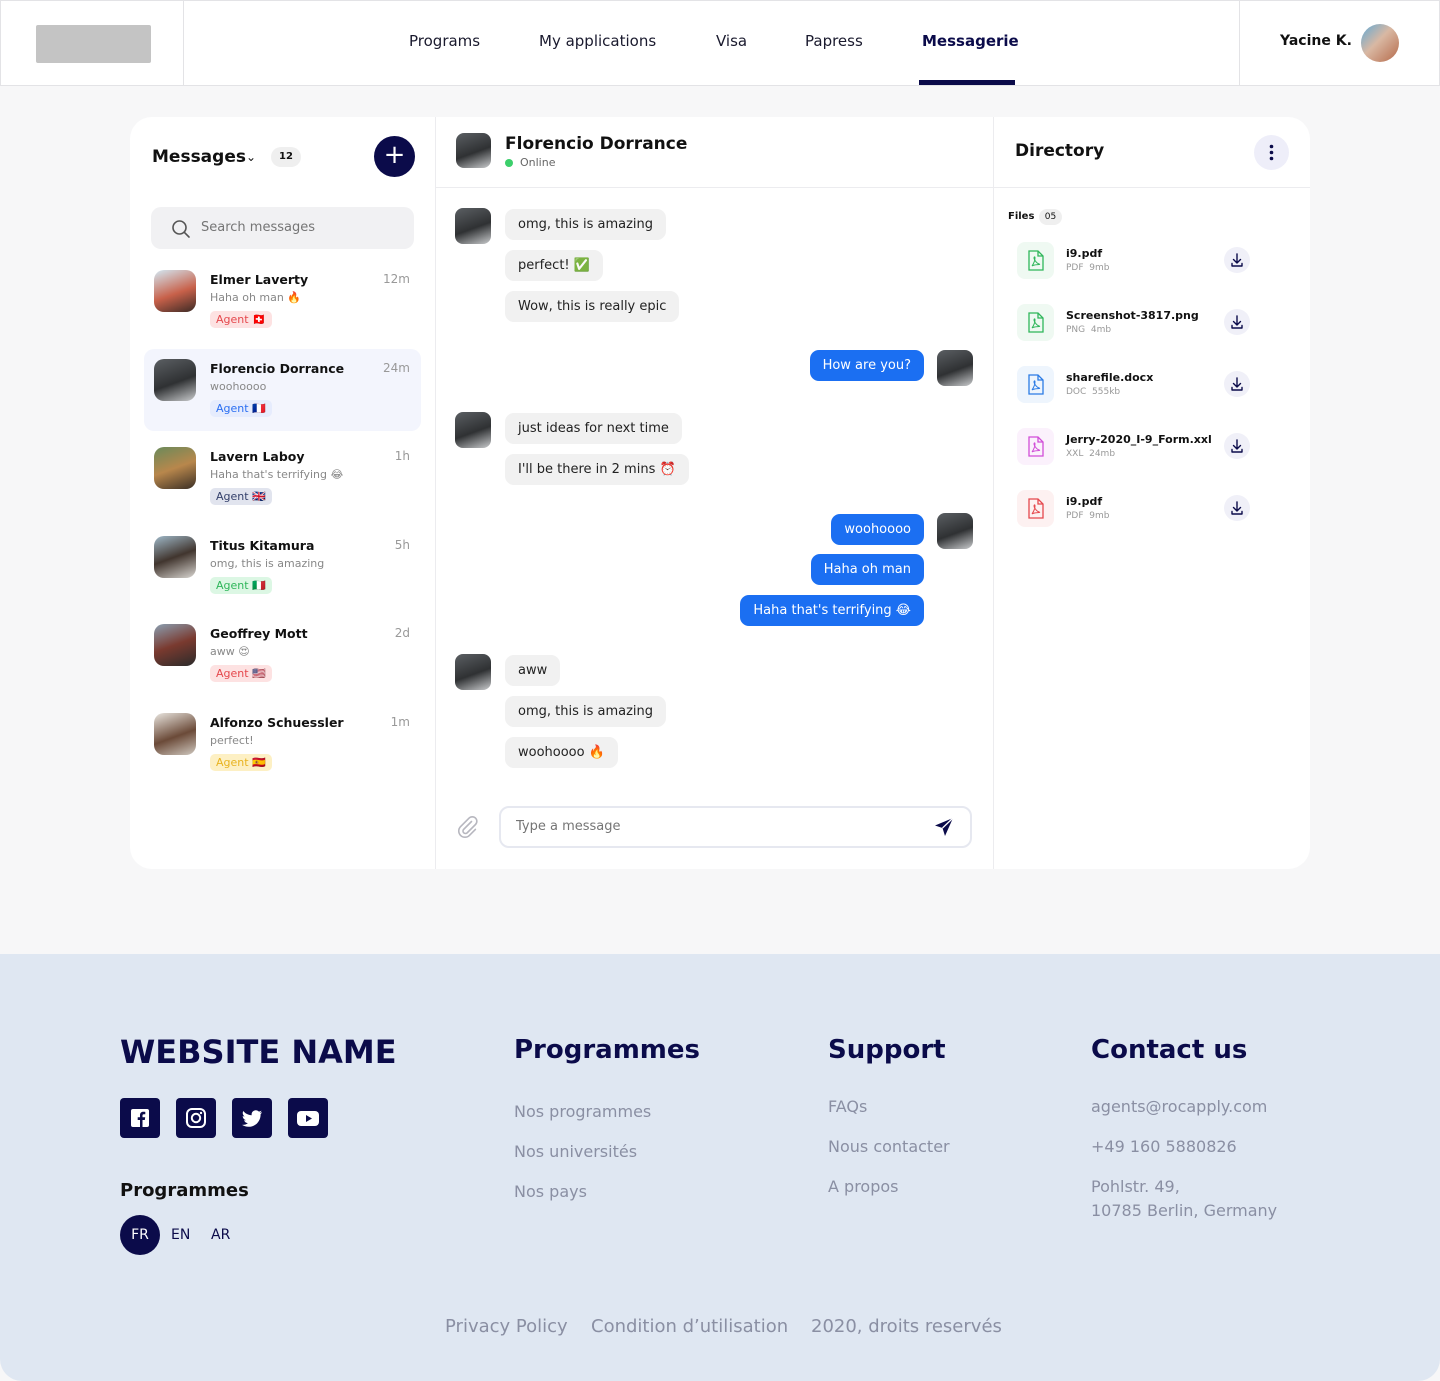 Image resolution: width=1440 pixels, height=1381 pixels. Describe the element at coordinates (282, 744) in the screenshot. I see `conversation-item: Alfonzo Schuessler 1m perfect! Agent 🇪🇸` at that location.